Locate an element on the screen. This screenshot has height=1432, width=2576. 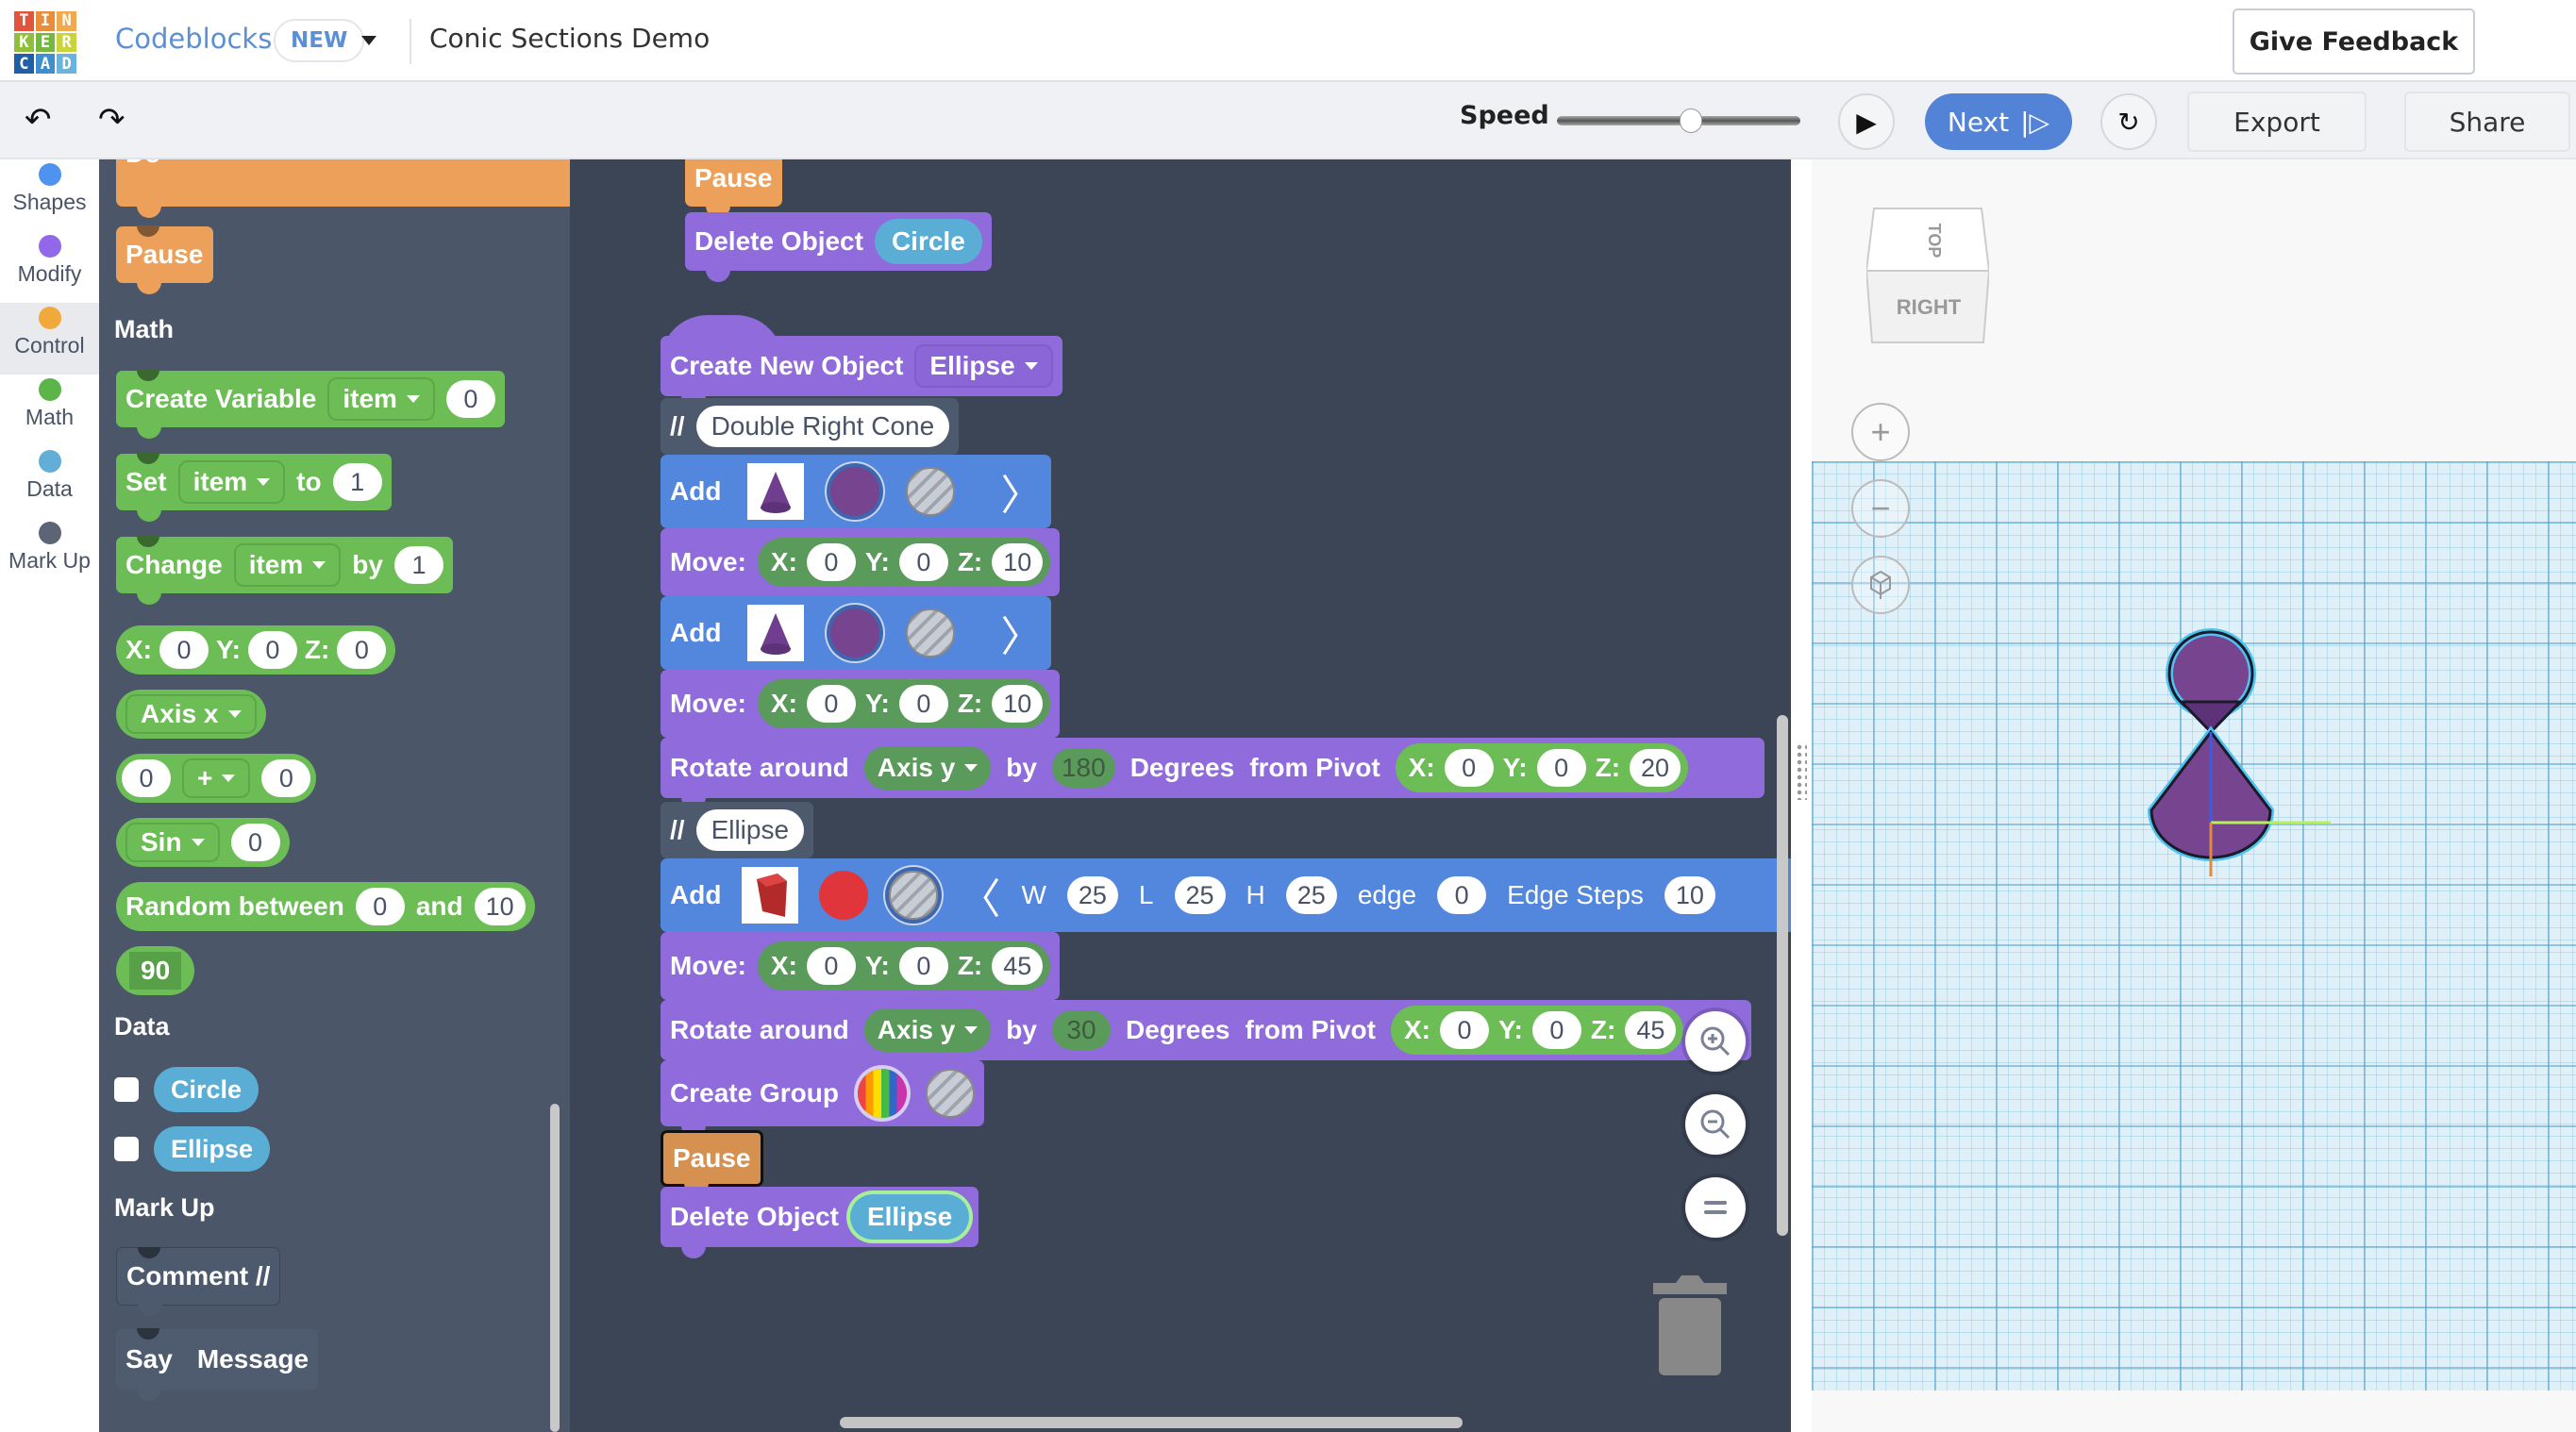
trash-icon is located at coordinates (1689, 1326).